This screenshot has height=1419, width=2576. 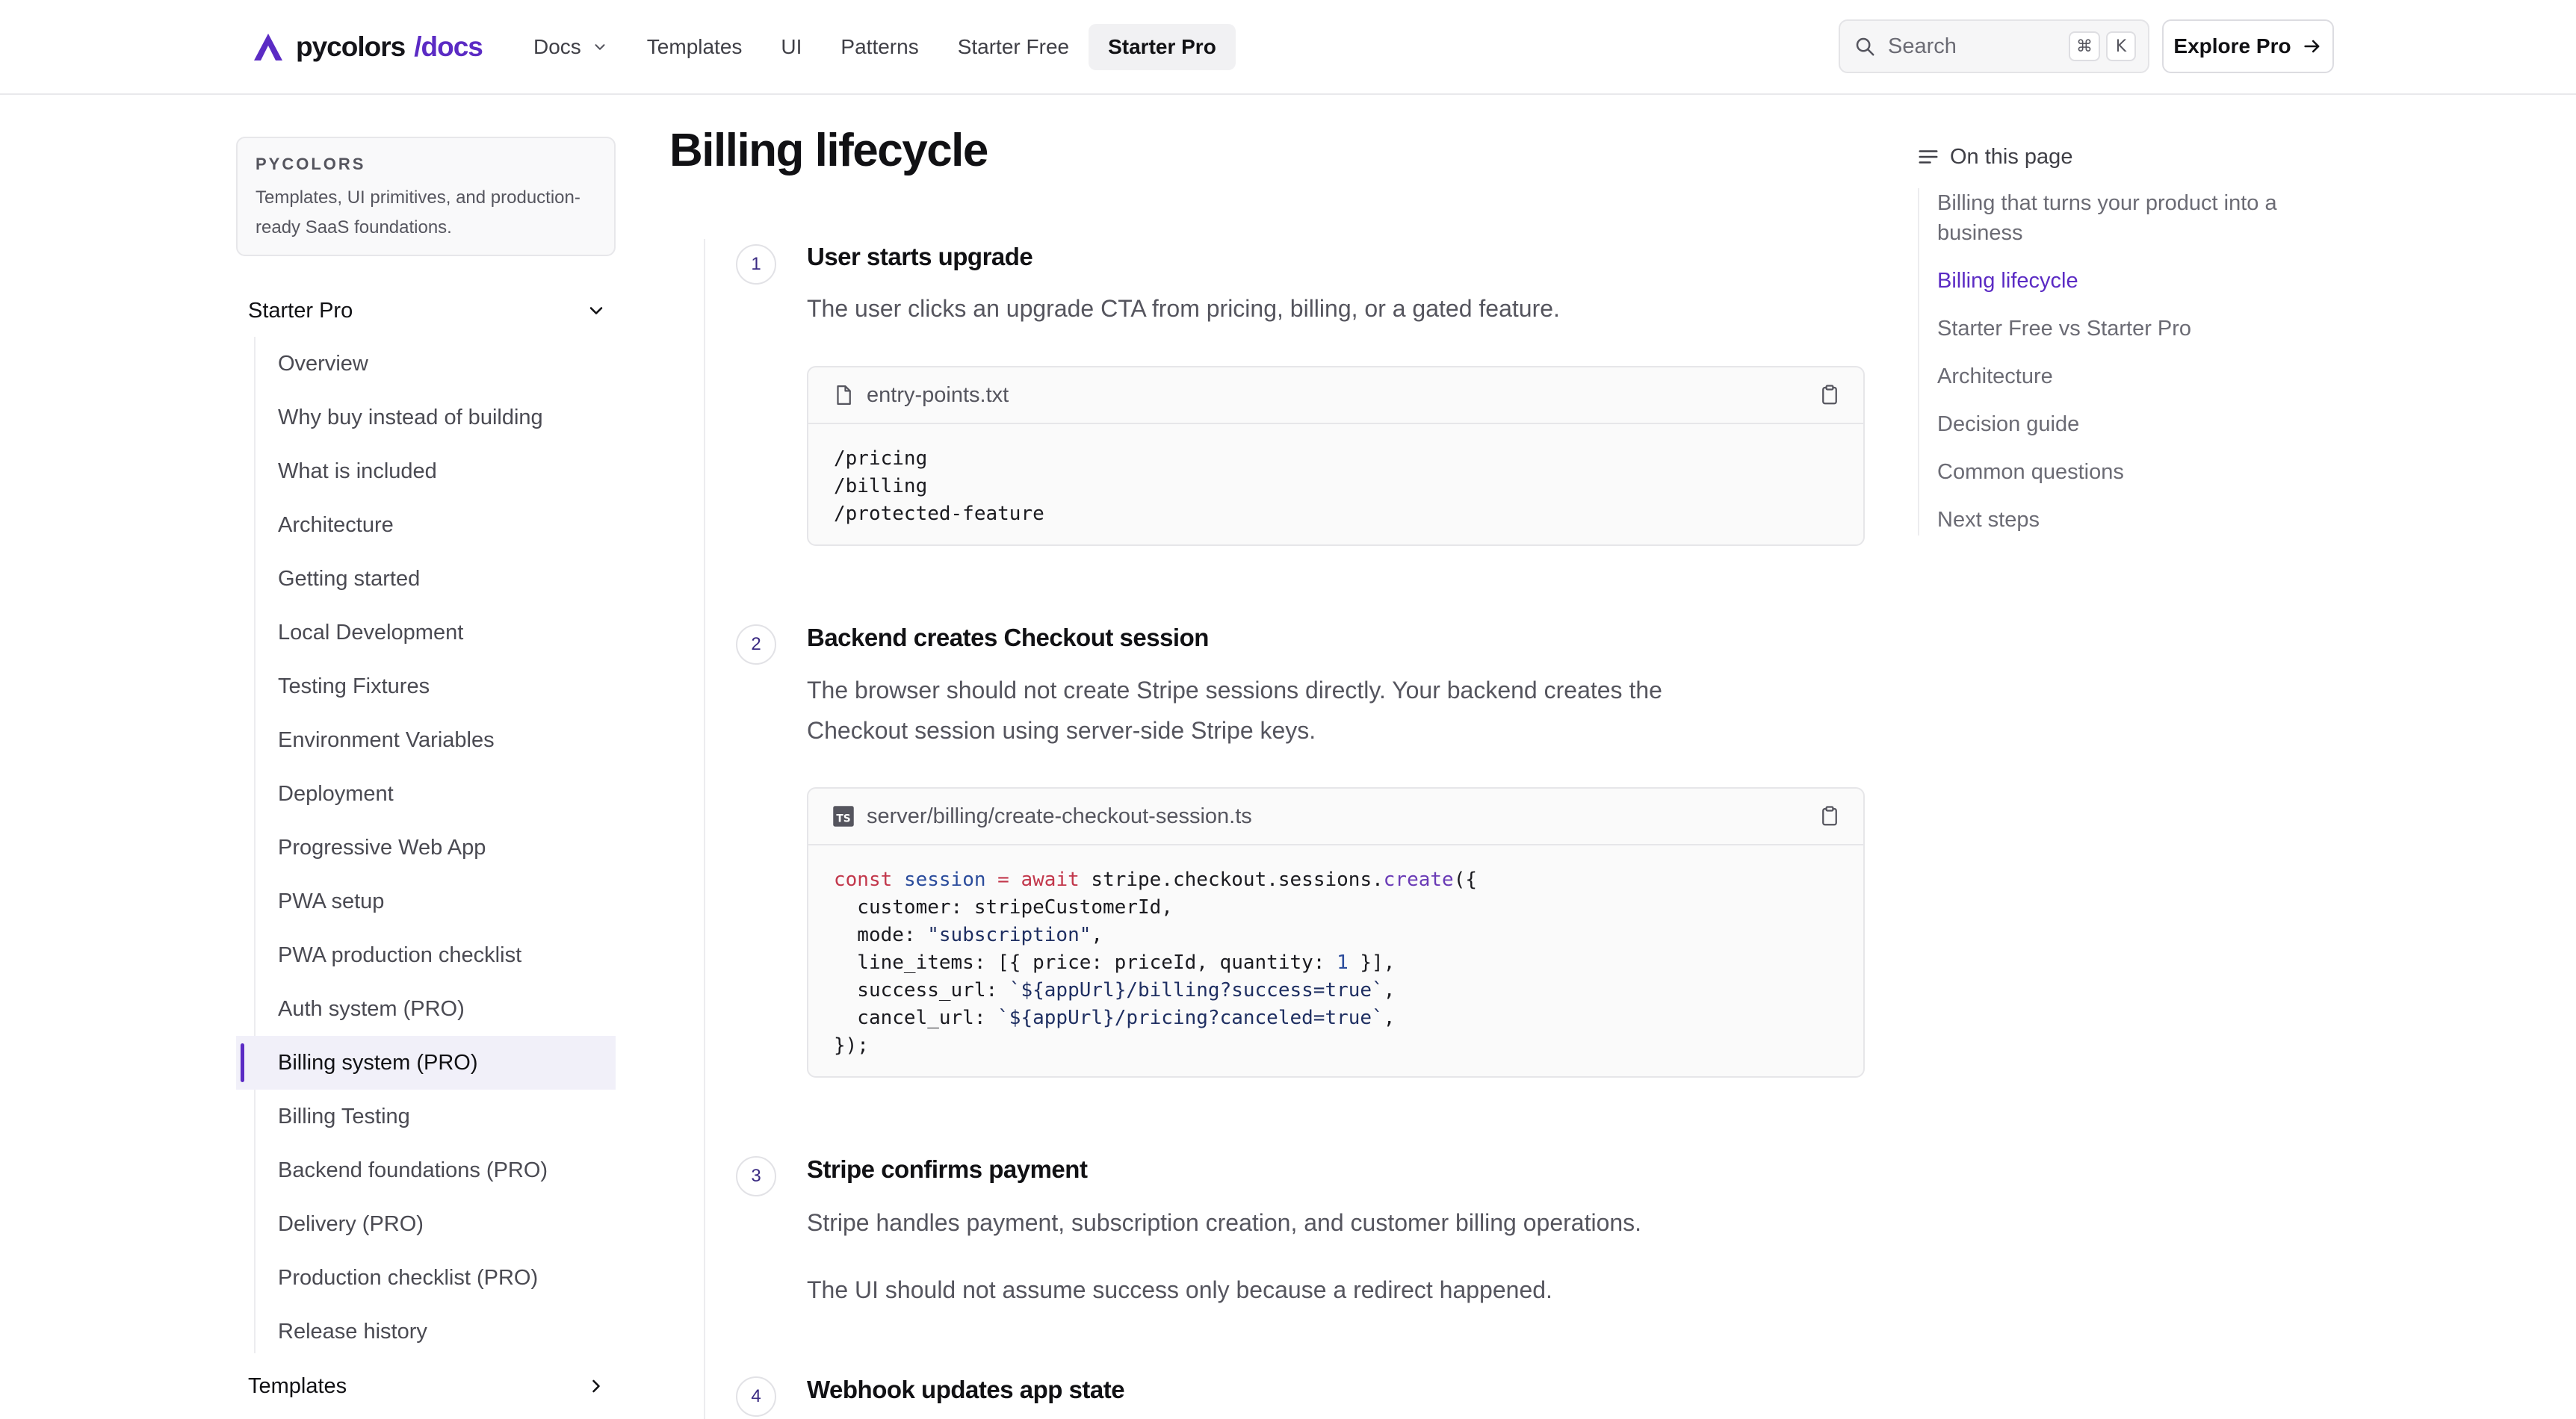 I want to click on code-line: mode: "subscription",, so click(x=968, y=935).